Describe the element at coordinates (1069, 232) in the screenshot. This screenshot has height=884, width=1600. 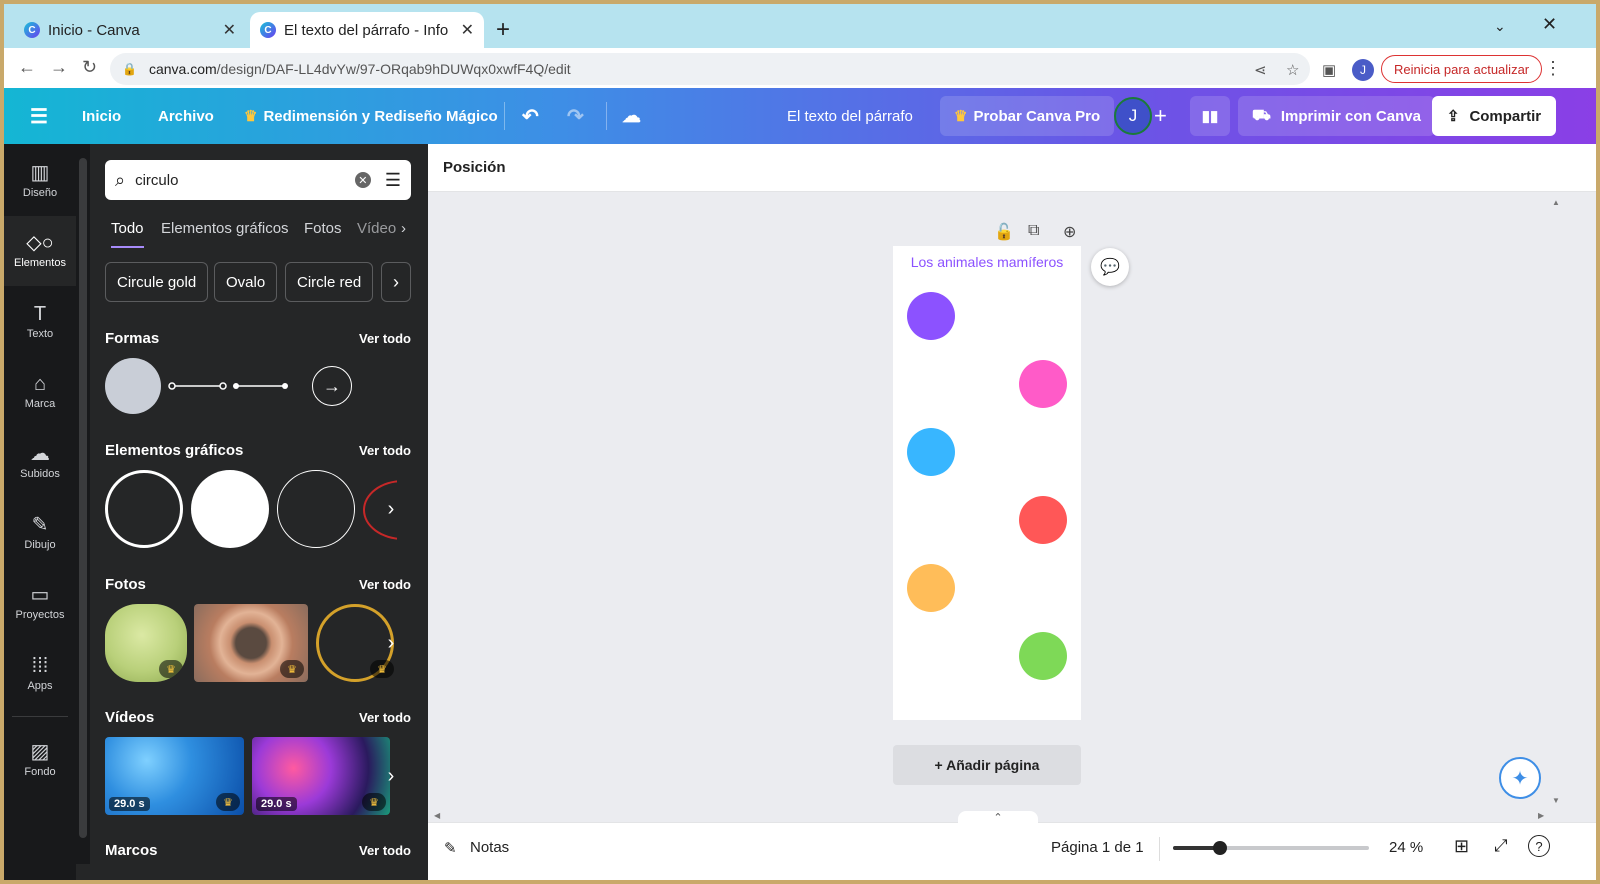
I see `add-page-icon: ⊕` at that location.